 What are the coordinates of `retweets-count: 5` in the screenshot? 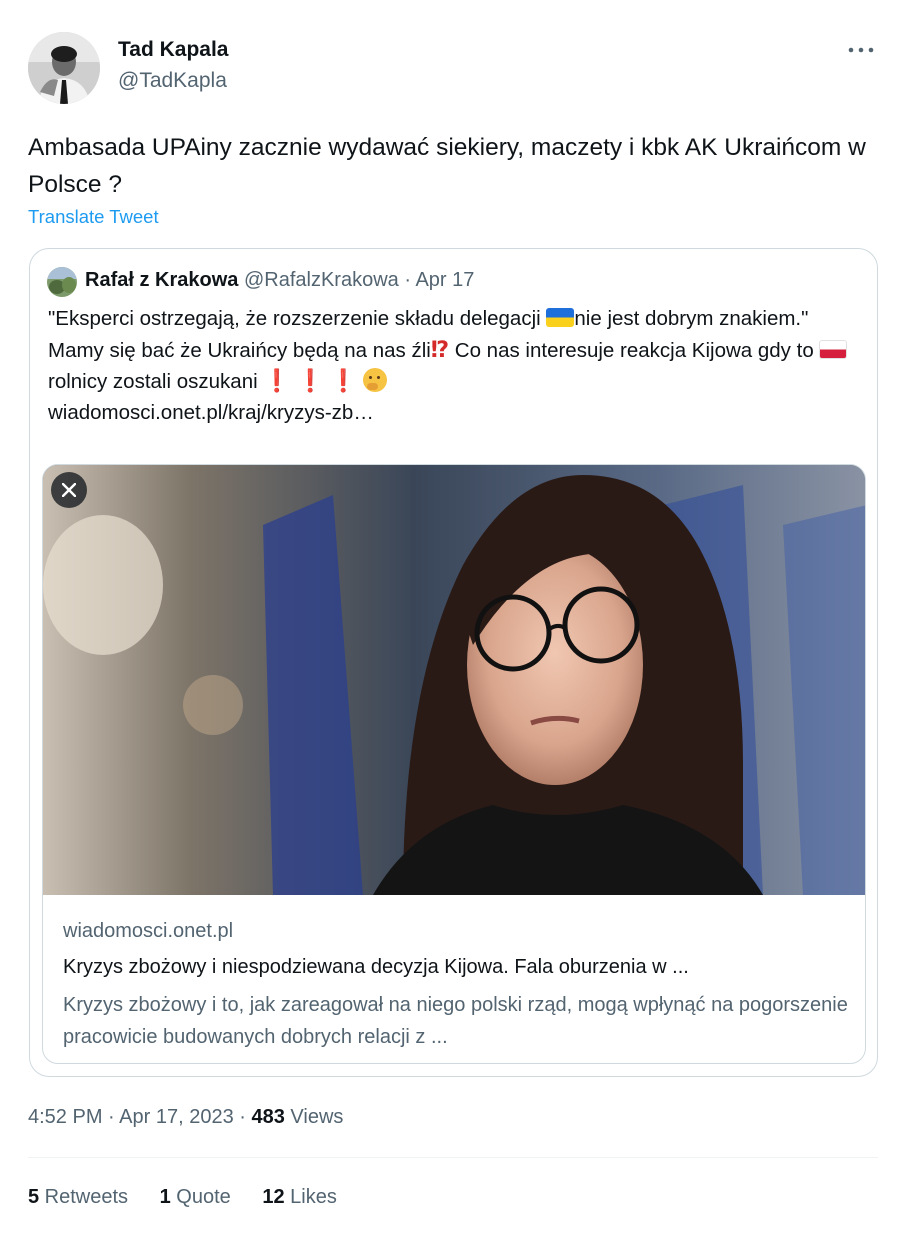 It's located at (34, 1197).